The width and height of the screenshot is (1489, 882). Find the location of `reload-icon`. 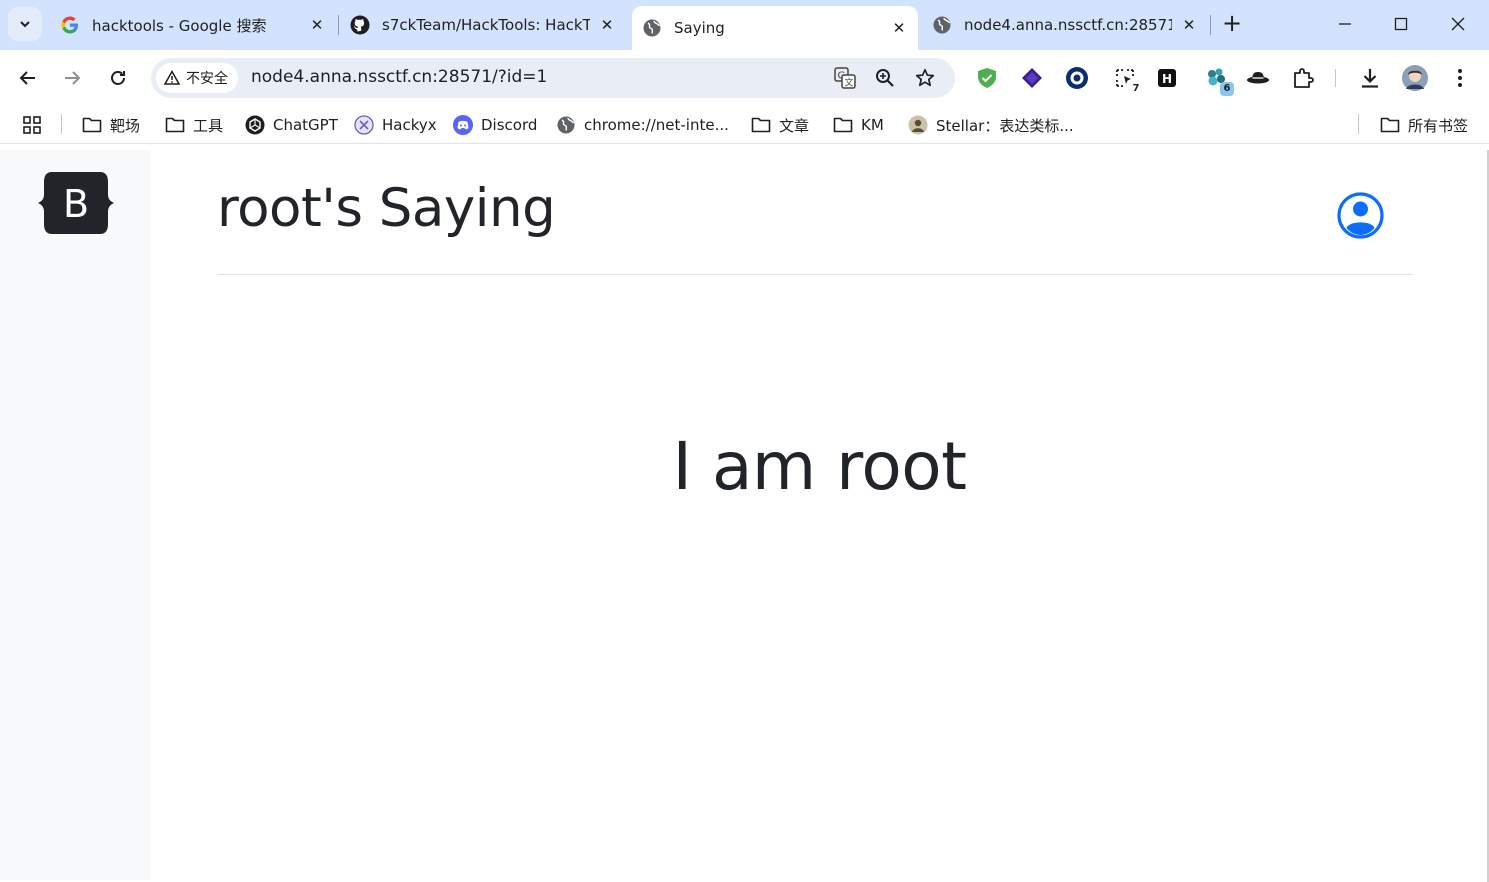

reload-icon is located at coordinates (118, 78).